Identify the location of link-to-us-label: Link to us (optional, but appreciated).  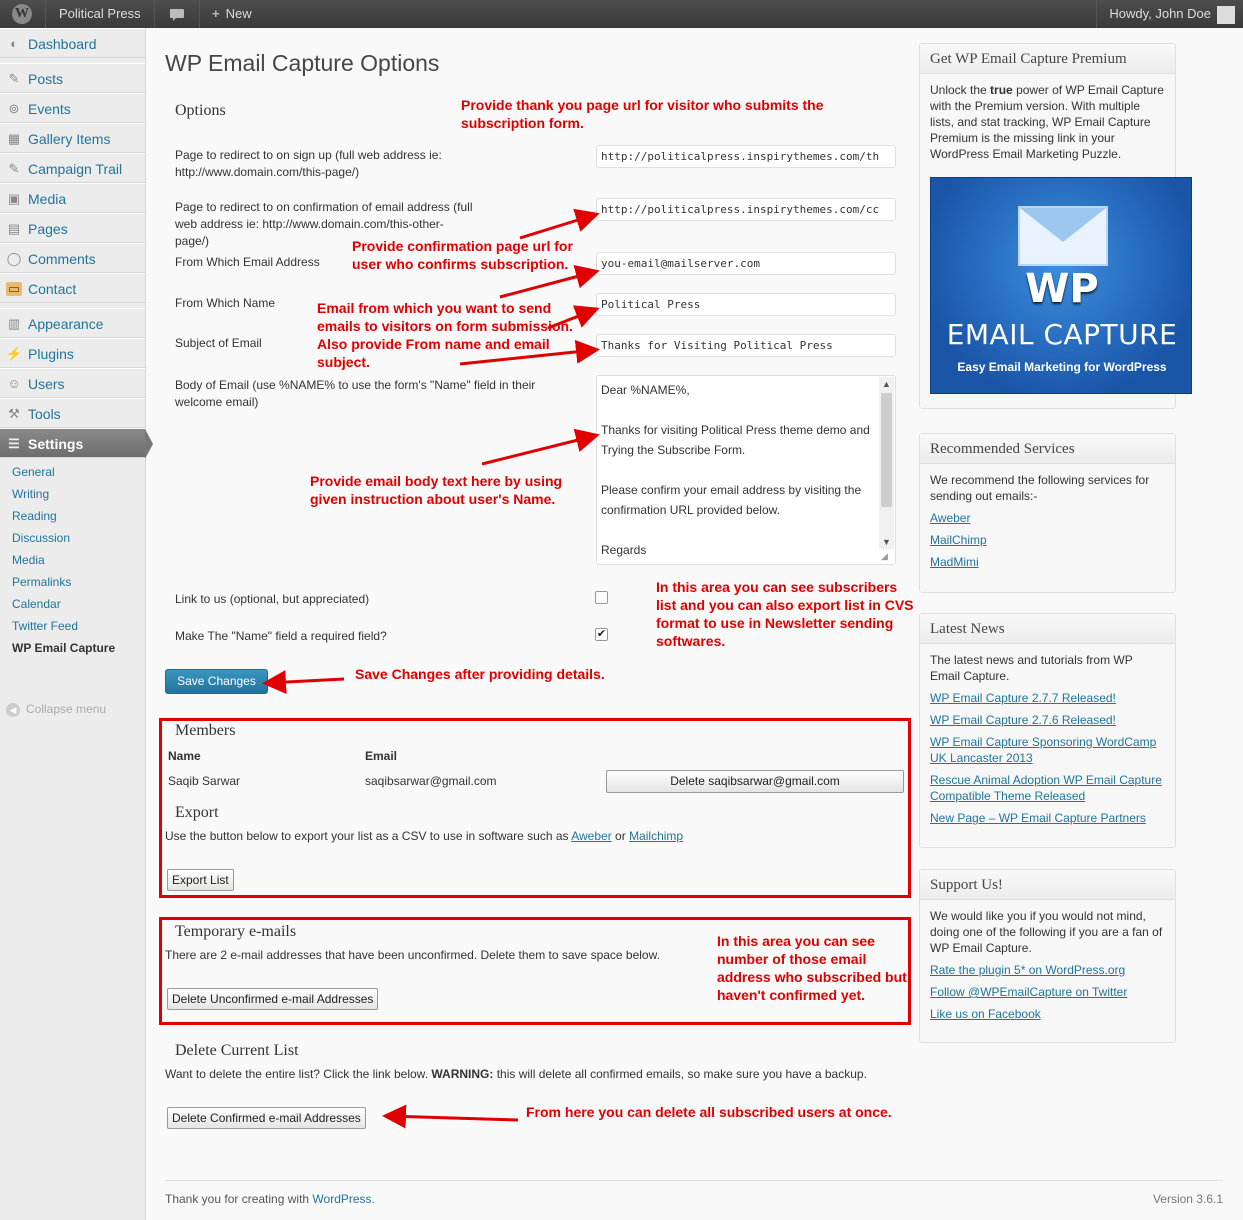
(272, 599).